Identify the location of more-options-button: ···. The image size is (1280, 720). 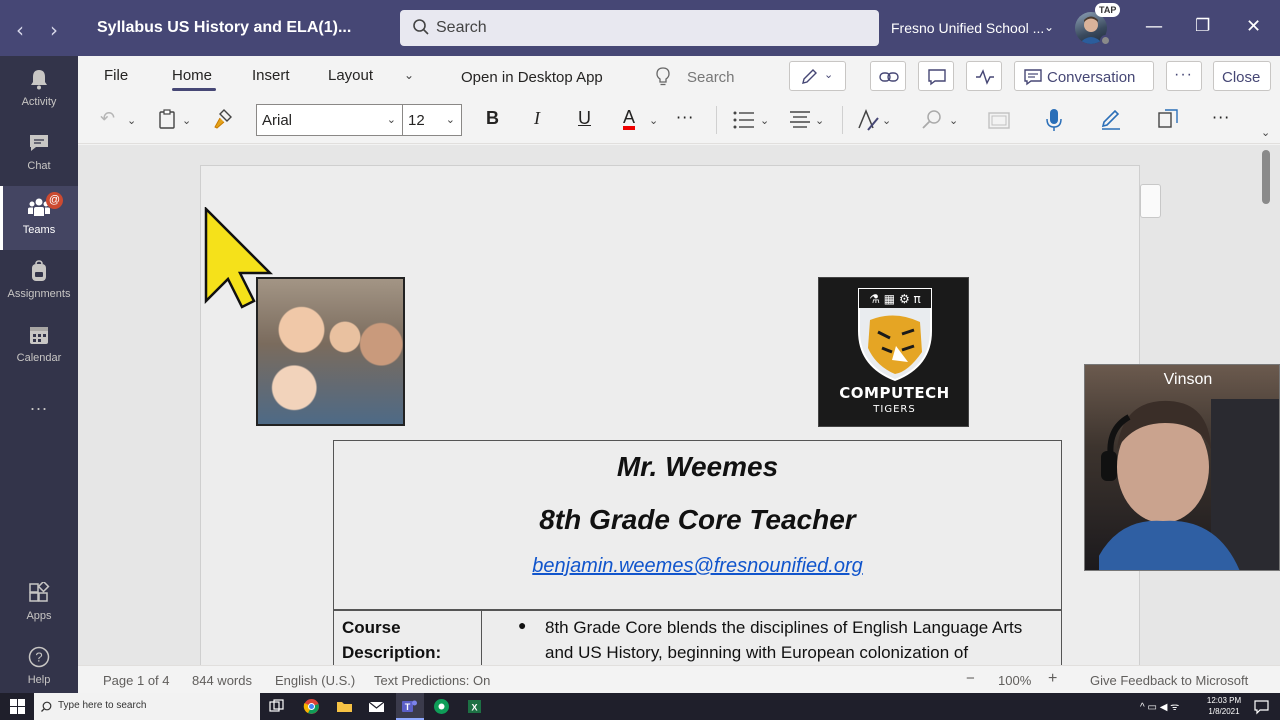
(1184, 76).